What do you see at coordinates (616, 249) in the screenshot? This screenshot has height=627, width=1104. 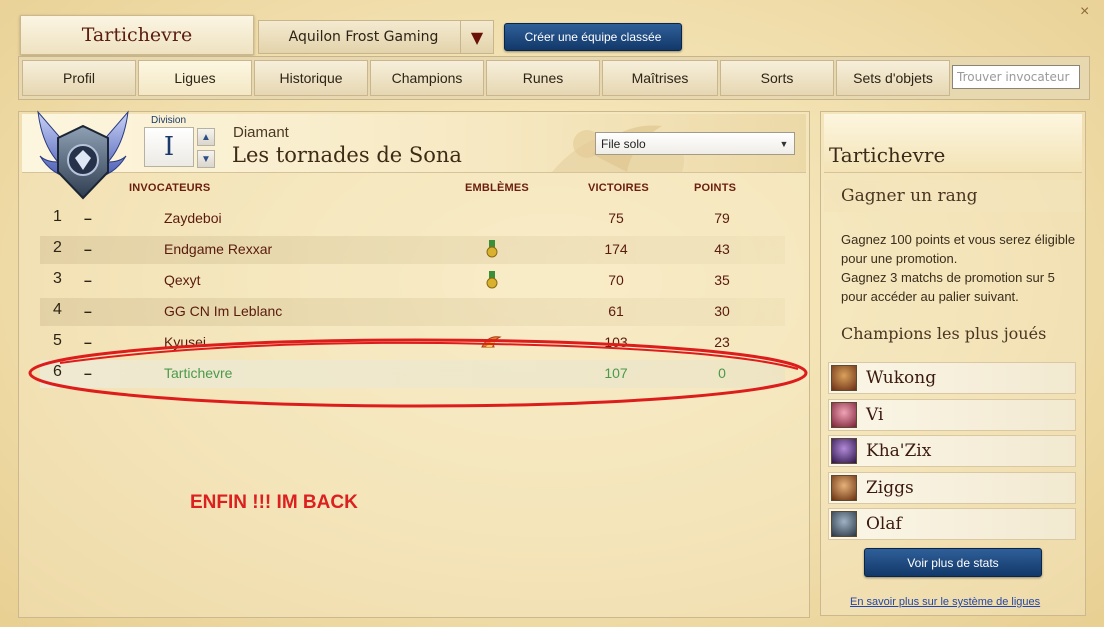 I see `row-wins: 174` at bounding box center [616, 249].